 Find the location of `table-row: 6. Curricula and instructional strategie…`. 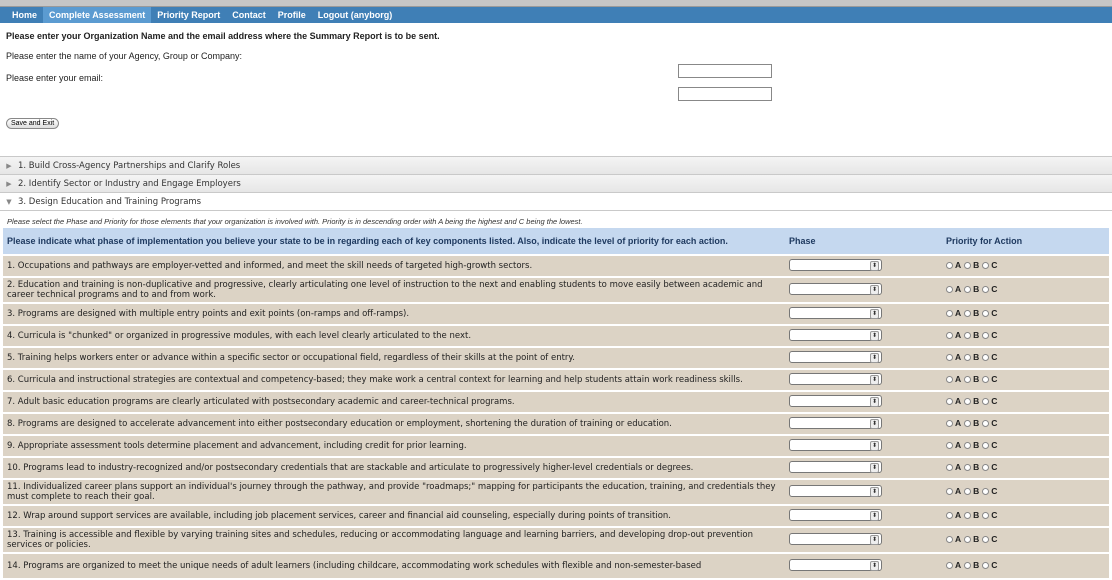

table-row: 6. Curricula and instructional strategie… is located at coordinates (556, 380).